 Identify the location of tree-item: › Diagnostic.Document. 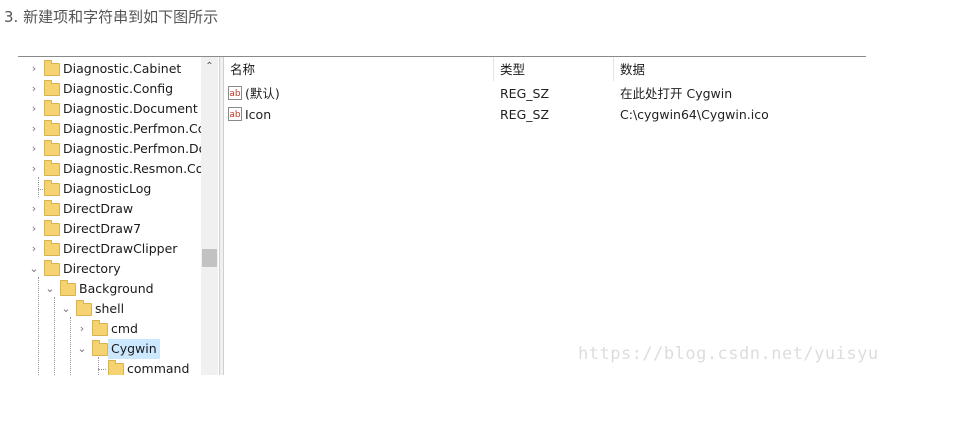
(119, 109).